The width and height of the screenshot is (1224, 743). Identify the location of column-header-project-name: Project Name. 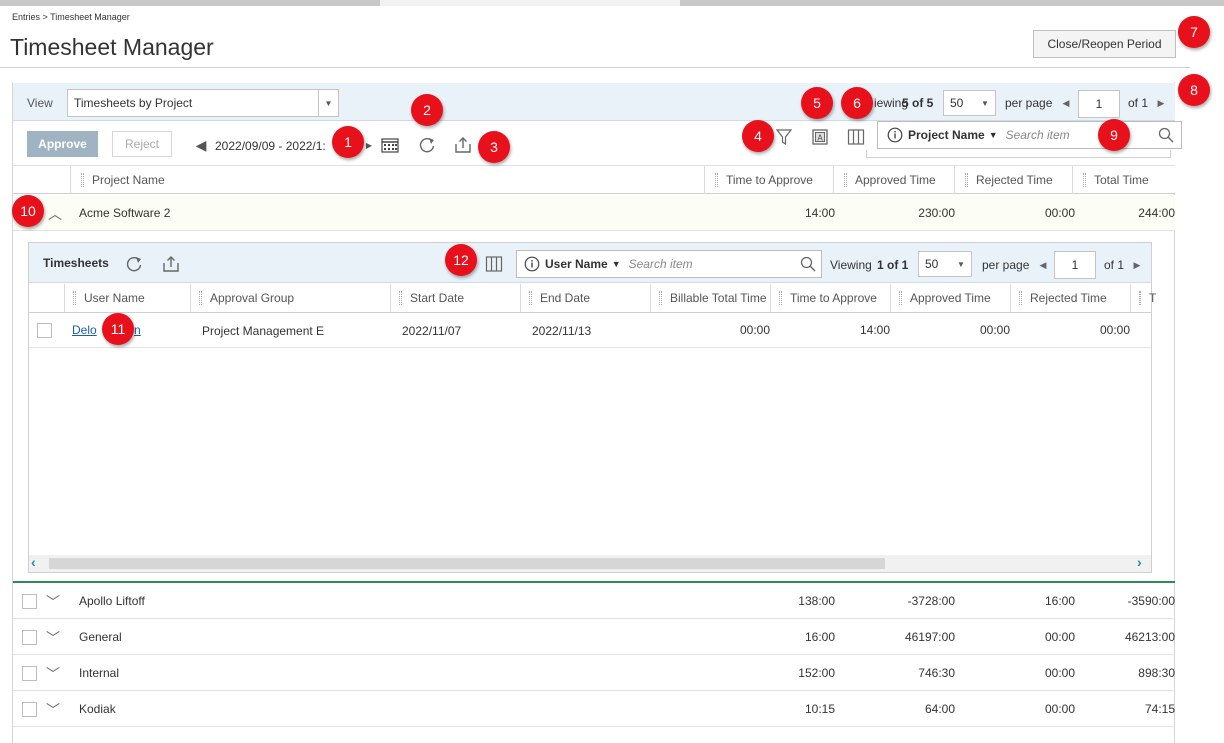
(387, 180).